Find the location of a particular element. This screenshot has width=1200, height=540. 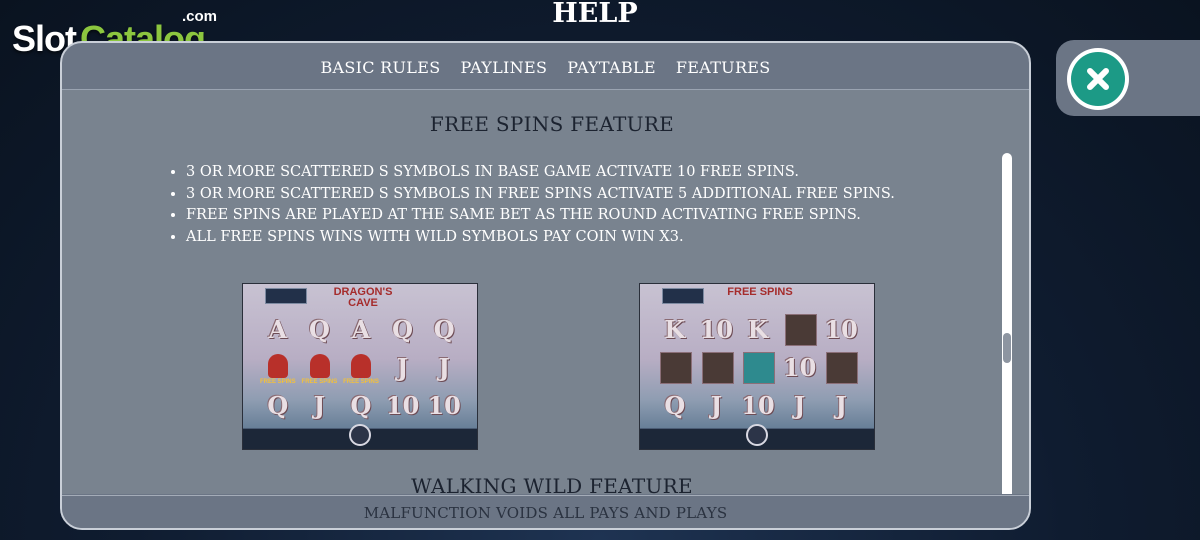

tab-basic-rules: BASIC RULES is located at coordinates (380, 67).